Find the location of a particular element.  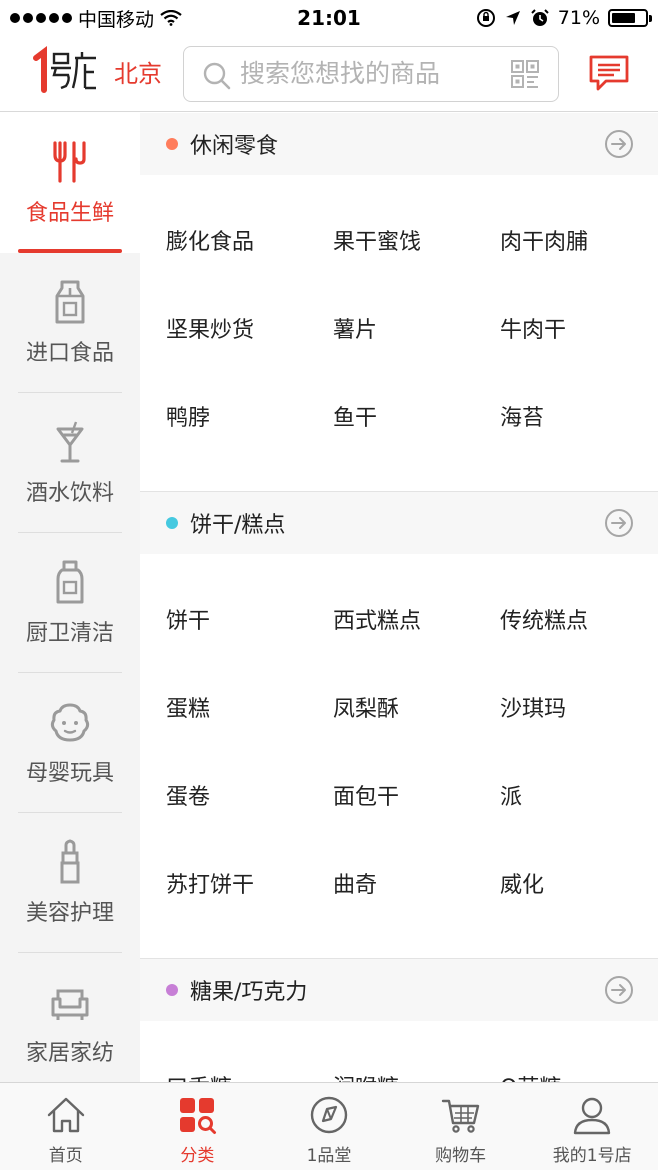

subcategory-item: 口香糖 is located at coordinates (223, 1063).